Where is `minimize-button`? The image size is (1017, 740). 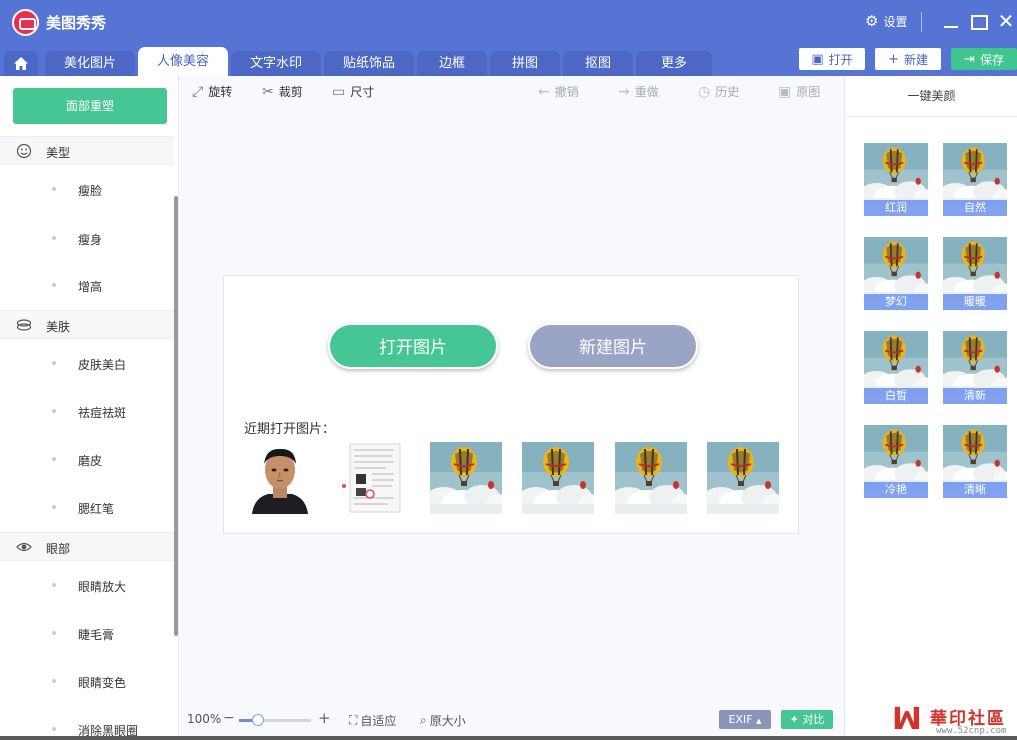 minimize-button is located at coordinates (952, 21).